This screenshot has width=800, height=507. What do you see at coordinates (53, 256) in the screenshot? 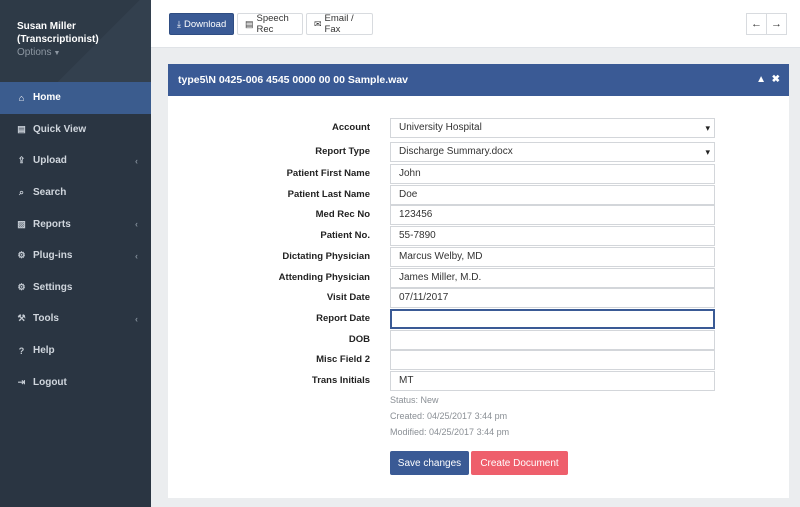
I see `sidebar-item-label: Plug-ins` at bounding box center [53, 256].